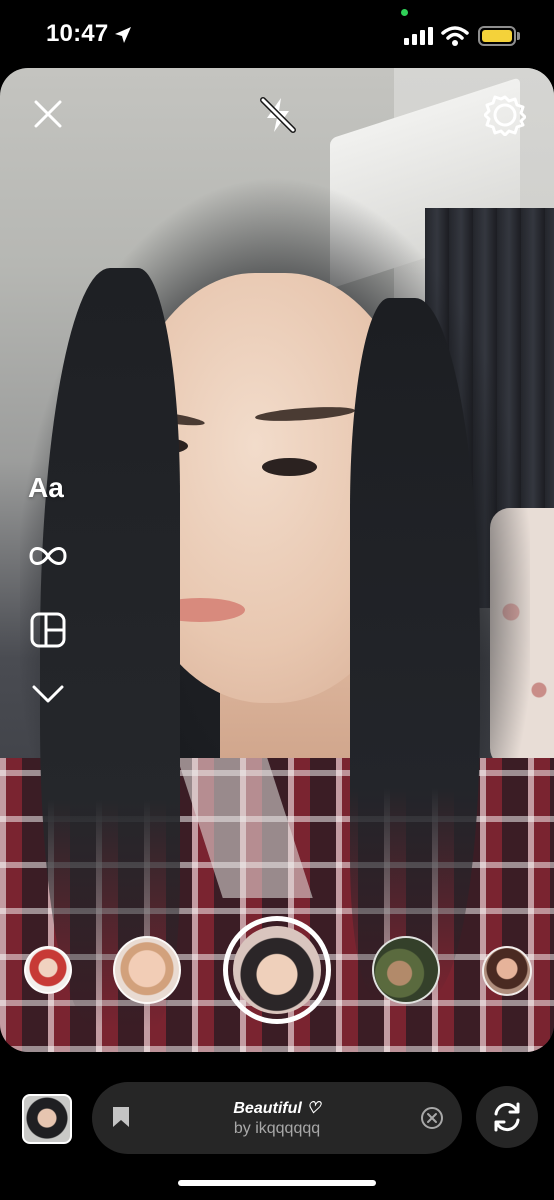 Image resolution: width=554 pixels, height=1200 pixels. Describe the element at coordinates (404, 12) in the screenshot. I see `privacy-indicator` at that location.